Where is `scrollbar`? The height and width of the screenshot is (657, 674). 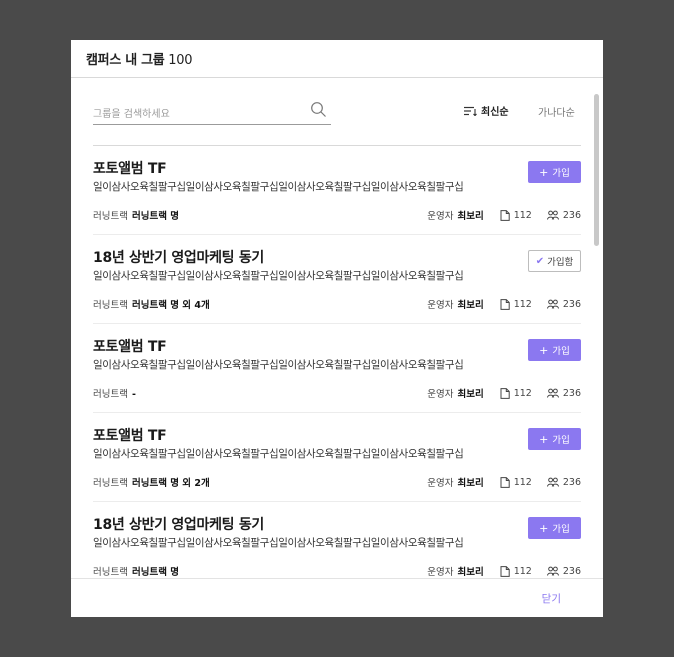 scrollbar is located at coordinates (596, 170).